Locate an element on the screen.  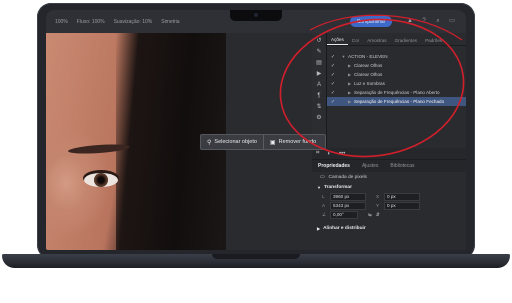
transform-label: Transformar is located at coordinates (337, 187).